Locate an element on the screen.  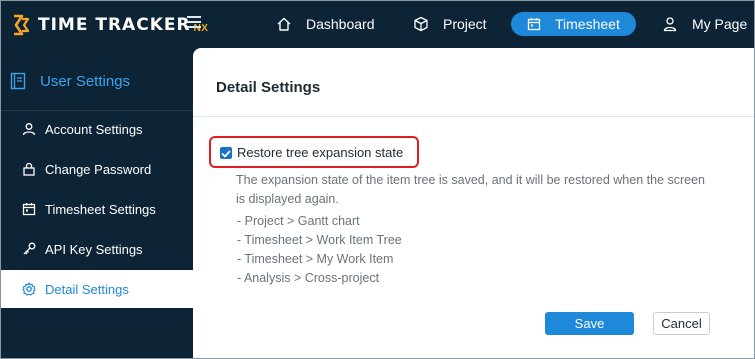
save-button: Save is located at coordinates (589, 323).